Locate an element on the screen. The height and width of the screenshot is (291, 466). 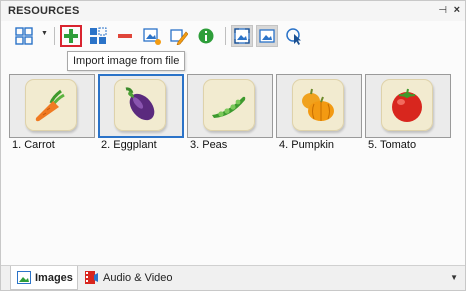
media-tab-icon is located at coordinates (91, 277).